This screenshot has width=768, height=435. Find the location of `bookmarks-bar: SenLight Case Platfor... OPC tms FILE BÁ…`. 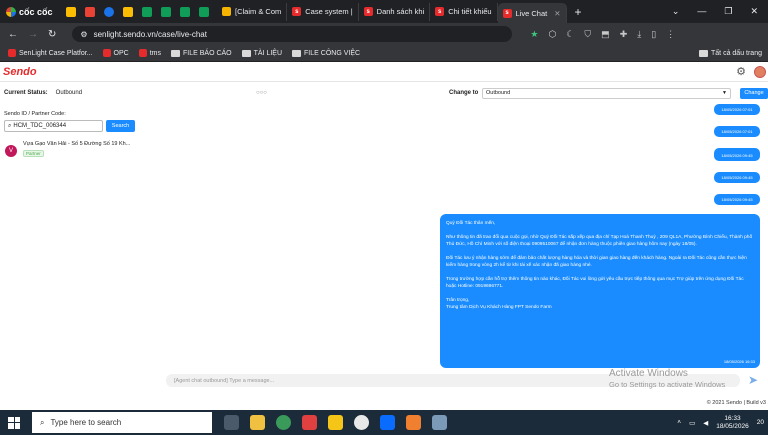

bookmarks-bar: SenLight Case Platfor... OPC tms FILE BÁ… is located at coordinates (384, 53).